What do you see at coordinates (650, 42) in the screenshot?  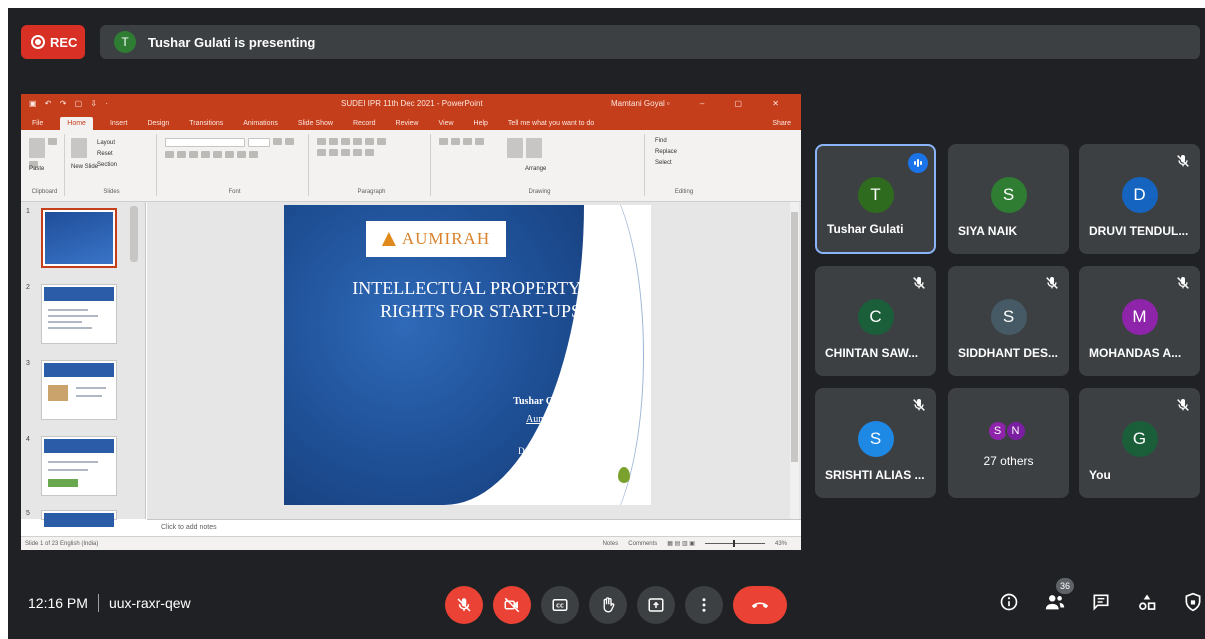 I see `presenting-banner: T Tushar Gulati is presenting` at bounding box center [650, 42].